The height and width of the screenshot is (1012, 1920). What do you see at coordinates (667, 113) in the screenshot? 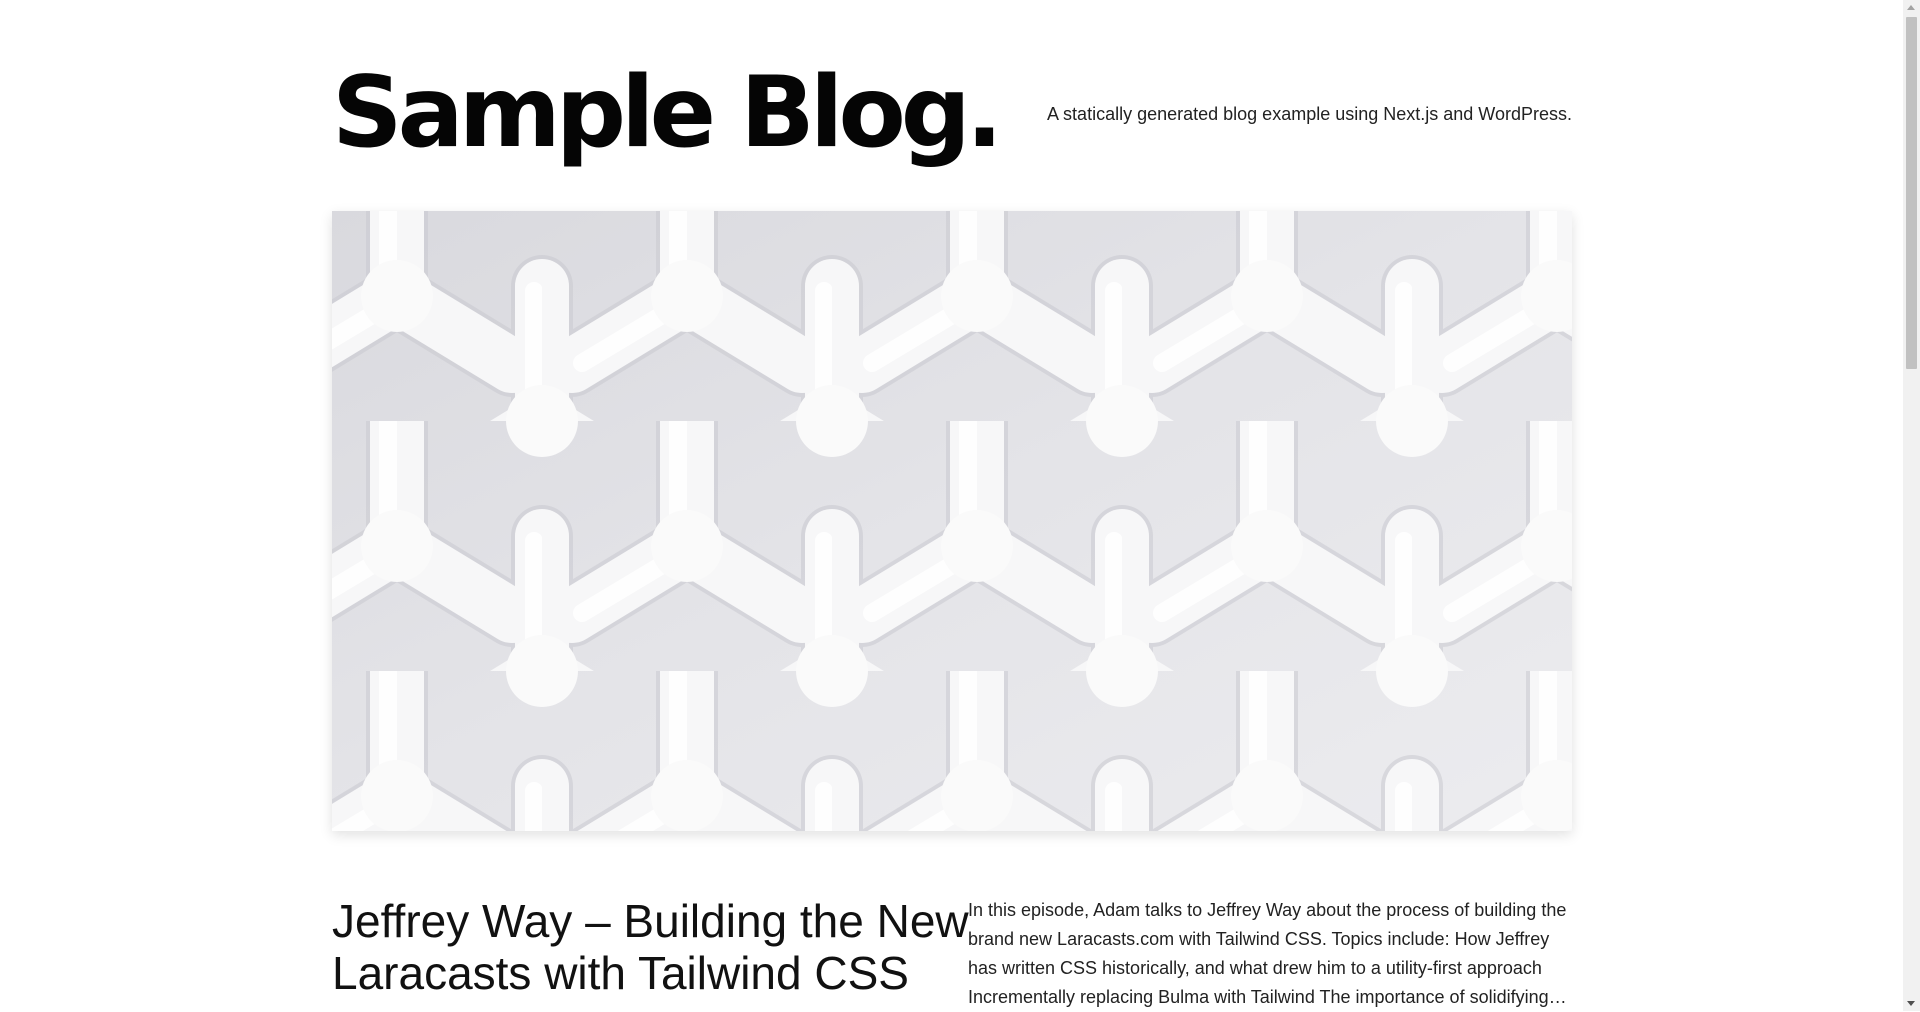
I see `blog-title: Sample Blog.` at bounding box center [667, 113].